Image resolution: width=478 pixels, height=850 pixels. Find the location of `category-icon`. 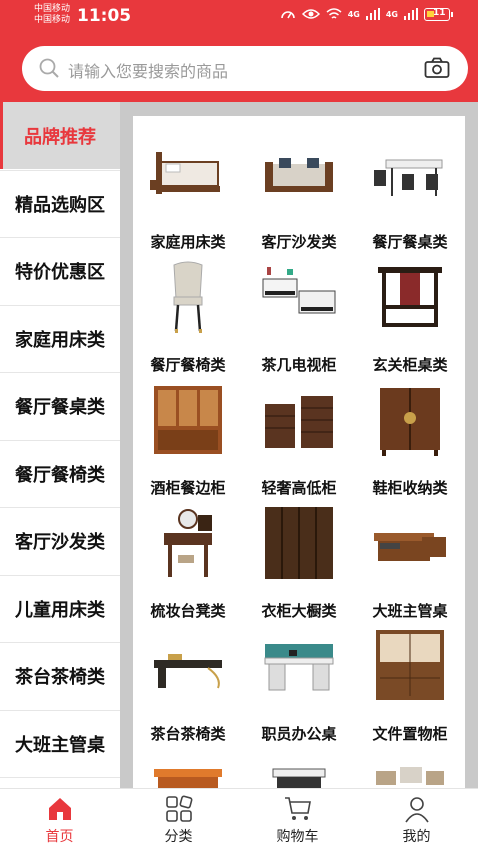

category-icon is located at coordinates (179, 808).